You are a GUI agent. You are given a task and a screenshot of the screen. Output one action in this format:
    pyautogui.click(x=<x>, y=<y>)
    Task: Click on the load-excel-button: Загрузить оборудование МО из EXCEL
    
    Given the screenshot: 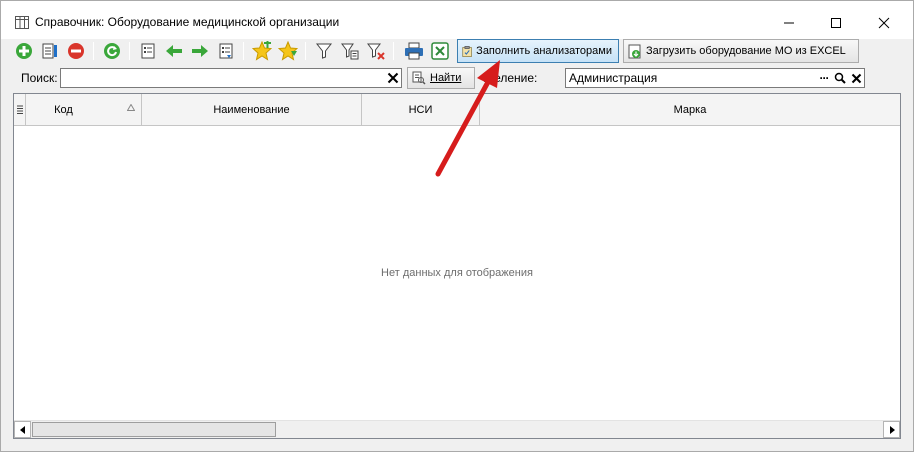 What is the action you would take?
    pyautogui.click(x=741, y=51)
    